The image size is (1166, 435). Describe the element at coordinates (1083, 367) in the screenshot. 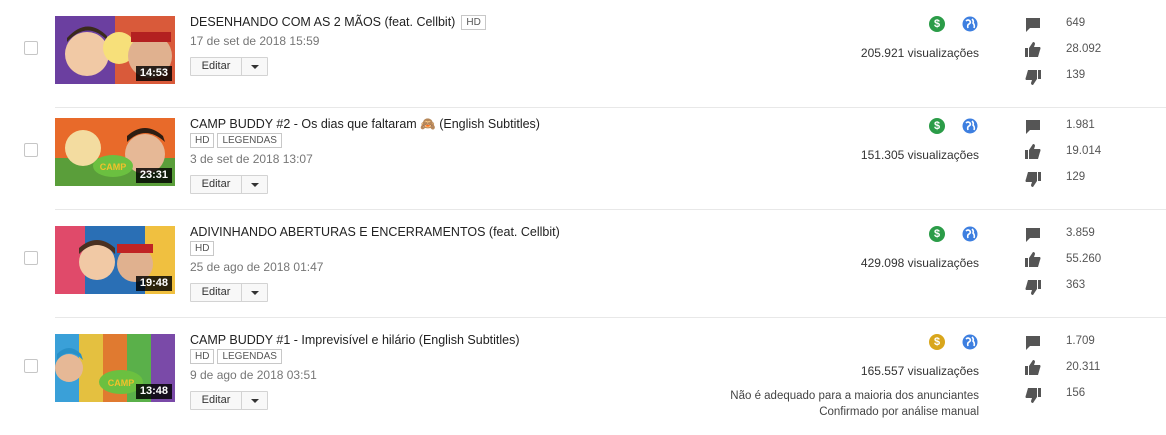

I see `like-count: 20.311` at that location.